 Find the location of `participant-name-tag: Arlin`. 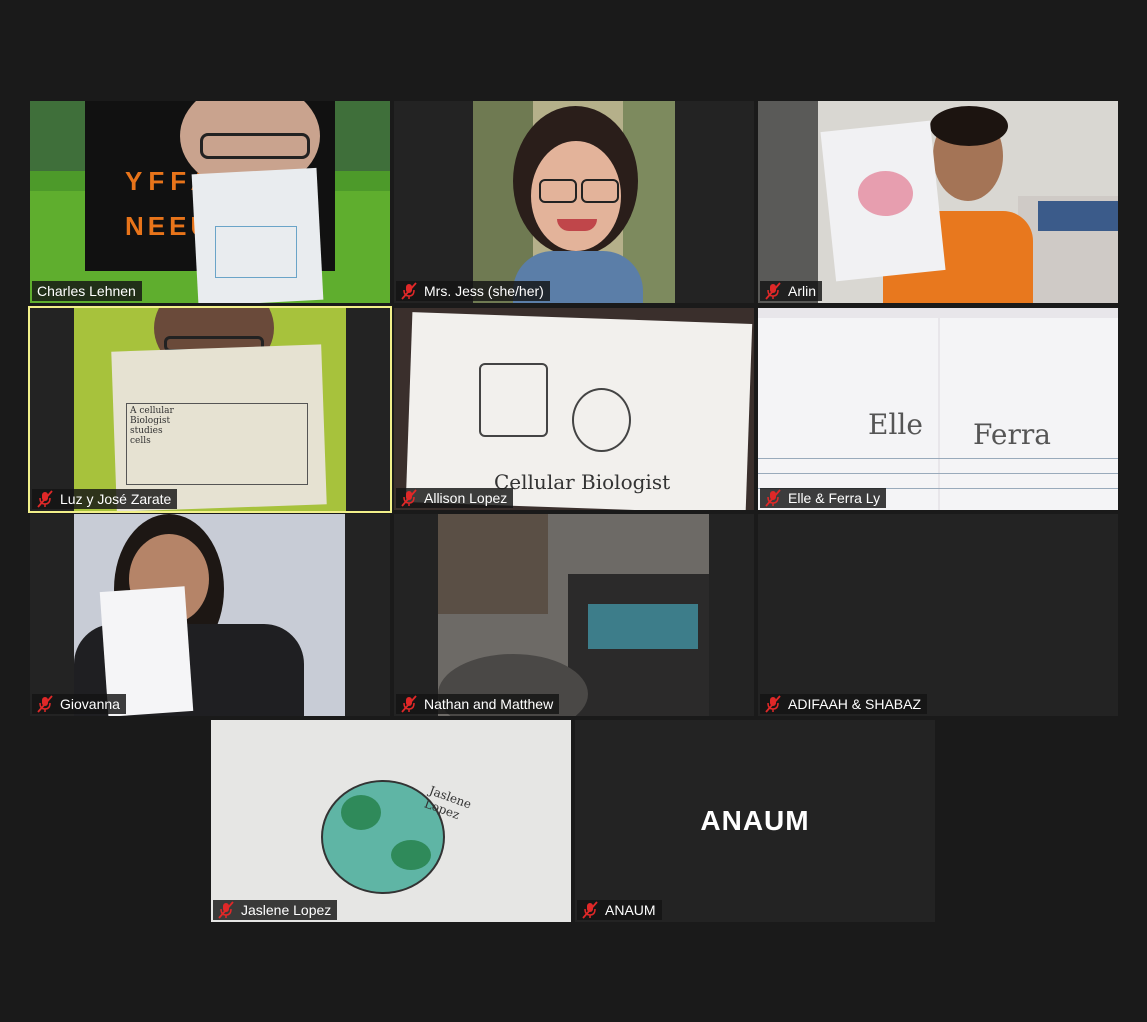

participant-name-tag: Arlin is located at coordinates (791, 291).